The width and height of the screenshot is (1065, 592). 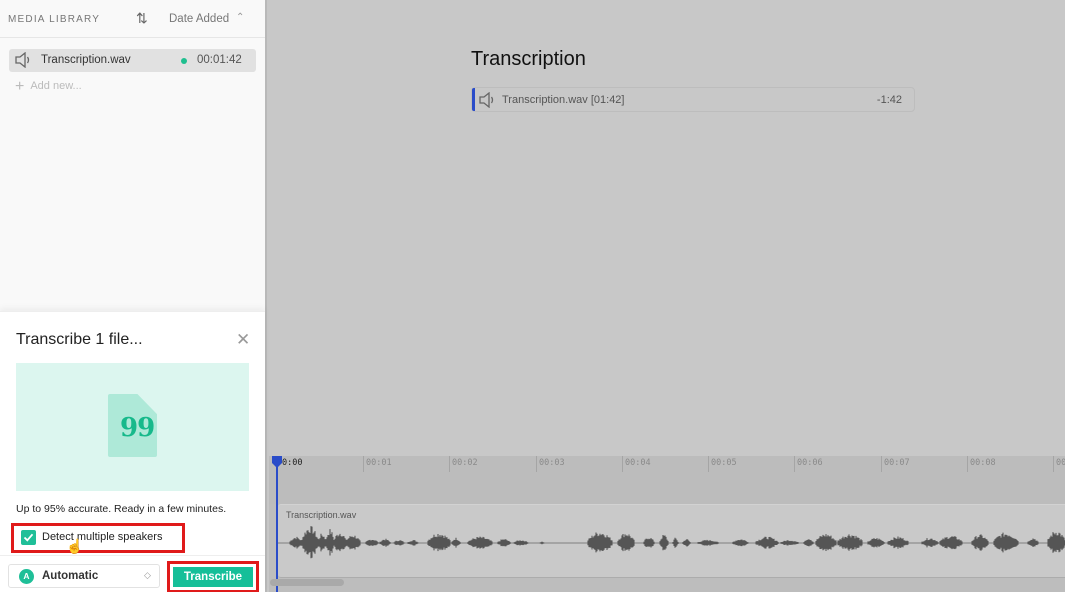 I want to click on audio-track: Transcription.wav, so click(x=671, y=541).